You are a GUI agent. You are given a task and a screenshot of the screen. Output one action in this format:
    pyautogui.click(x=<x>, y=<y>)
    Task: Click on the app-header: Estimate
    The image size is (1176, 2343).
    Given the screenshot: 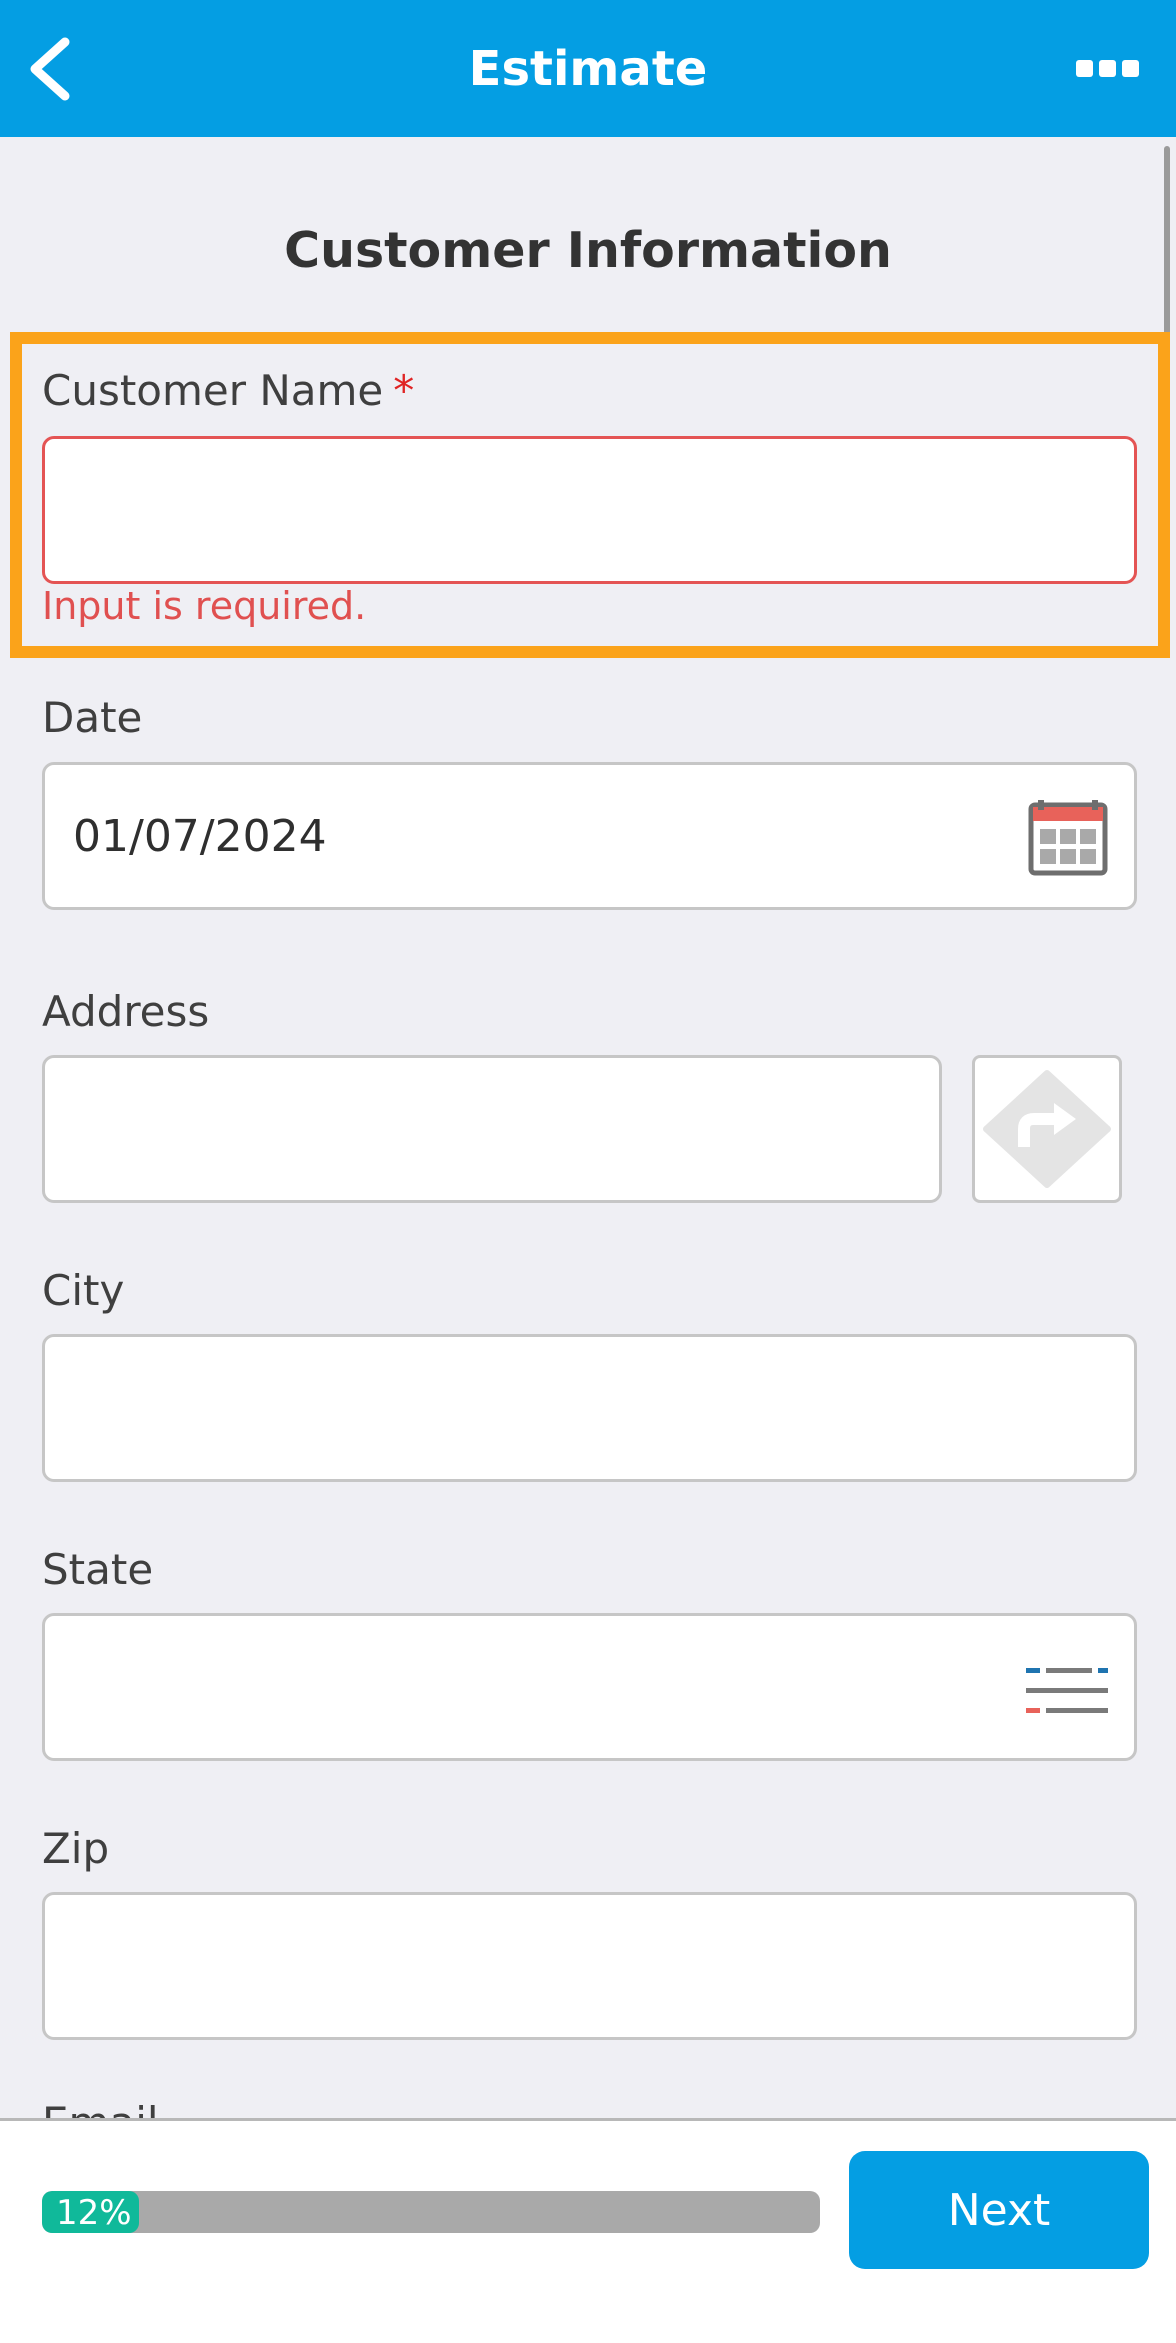 What is the action you would take?
    pyautogui.click(x=588, y=68)
    